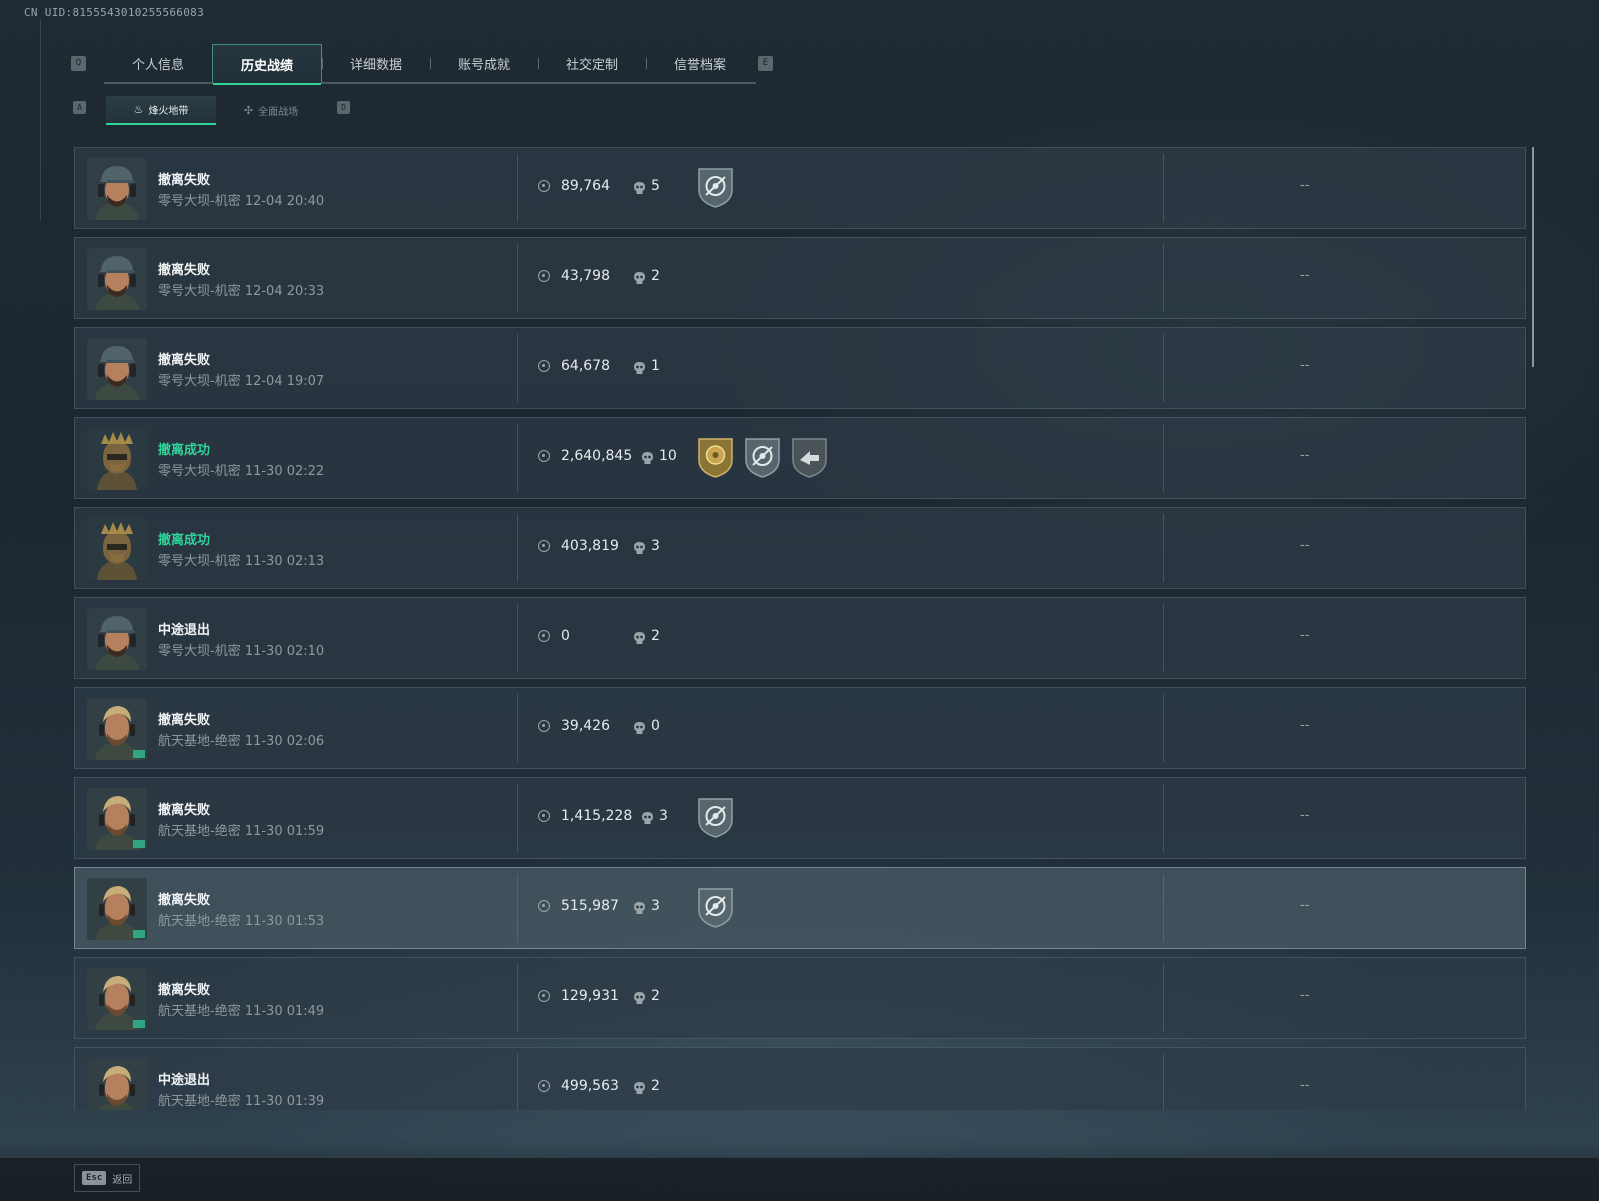 The image size is (1599, 1201). Describe the element at coordinates (800, 548) in the screenshot. I see `match-row: 撤离成功 零号大坝-机密 11-30 02:13 403,819 3 --` at that location.